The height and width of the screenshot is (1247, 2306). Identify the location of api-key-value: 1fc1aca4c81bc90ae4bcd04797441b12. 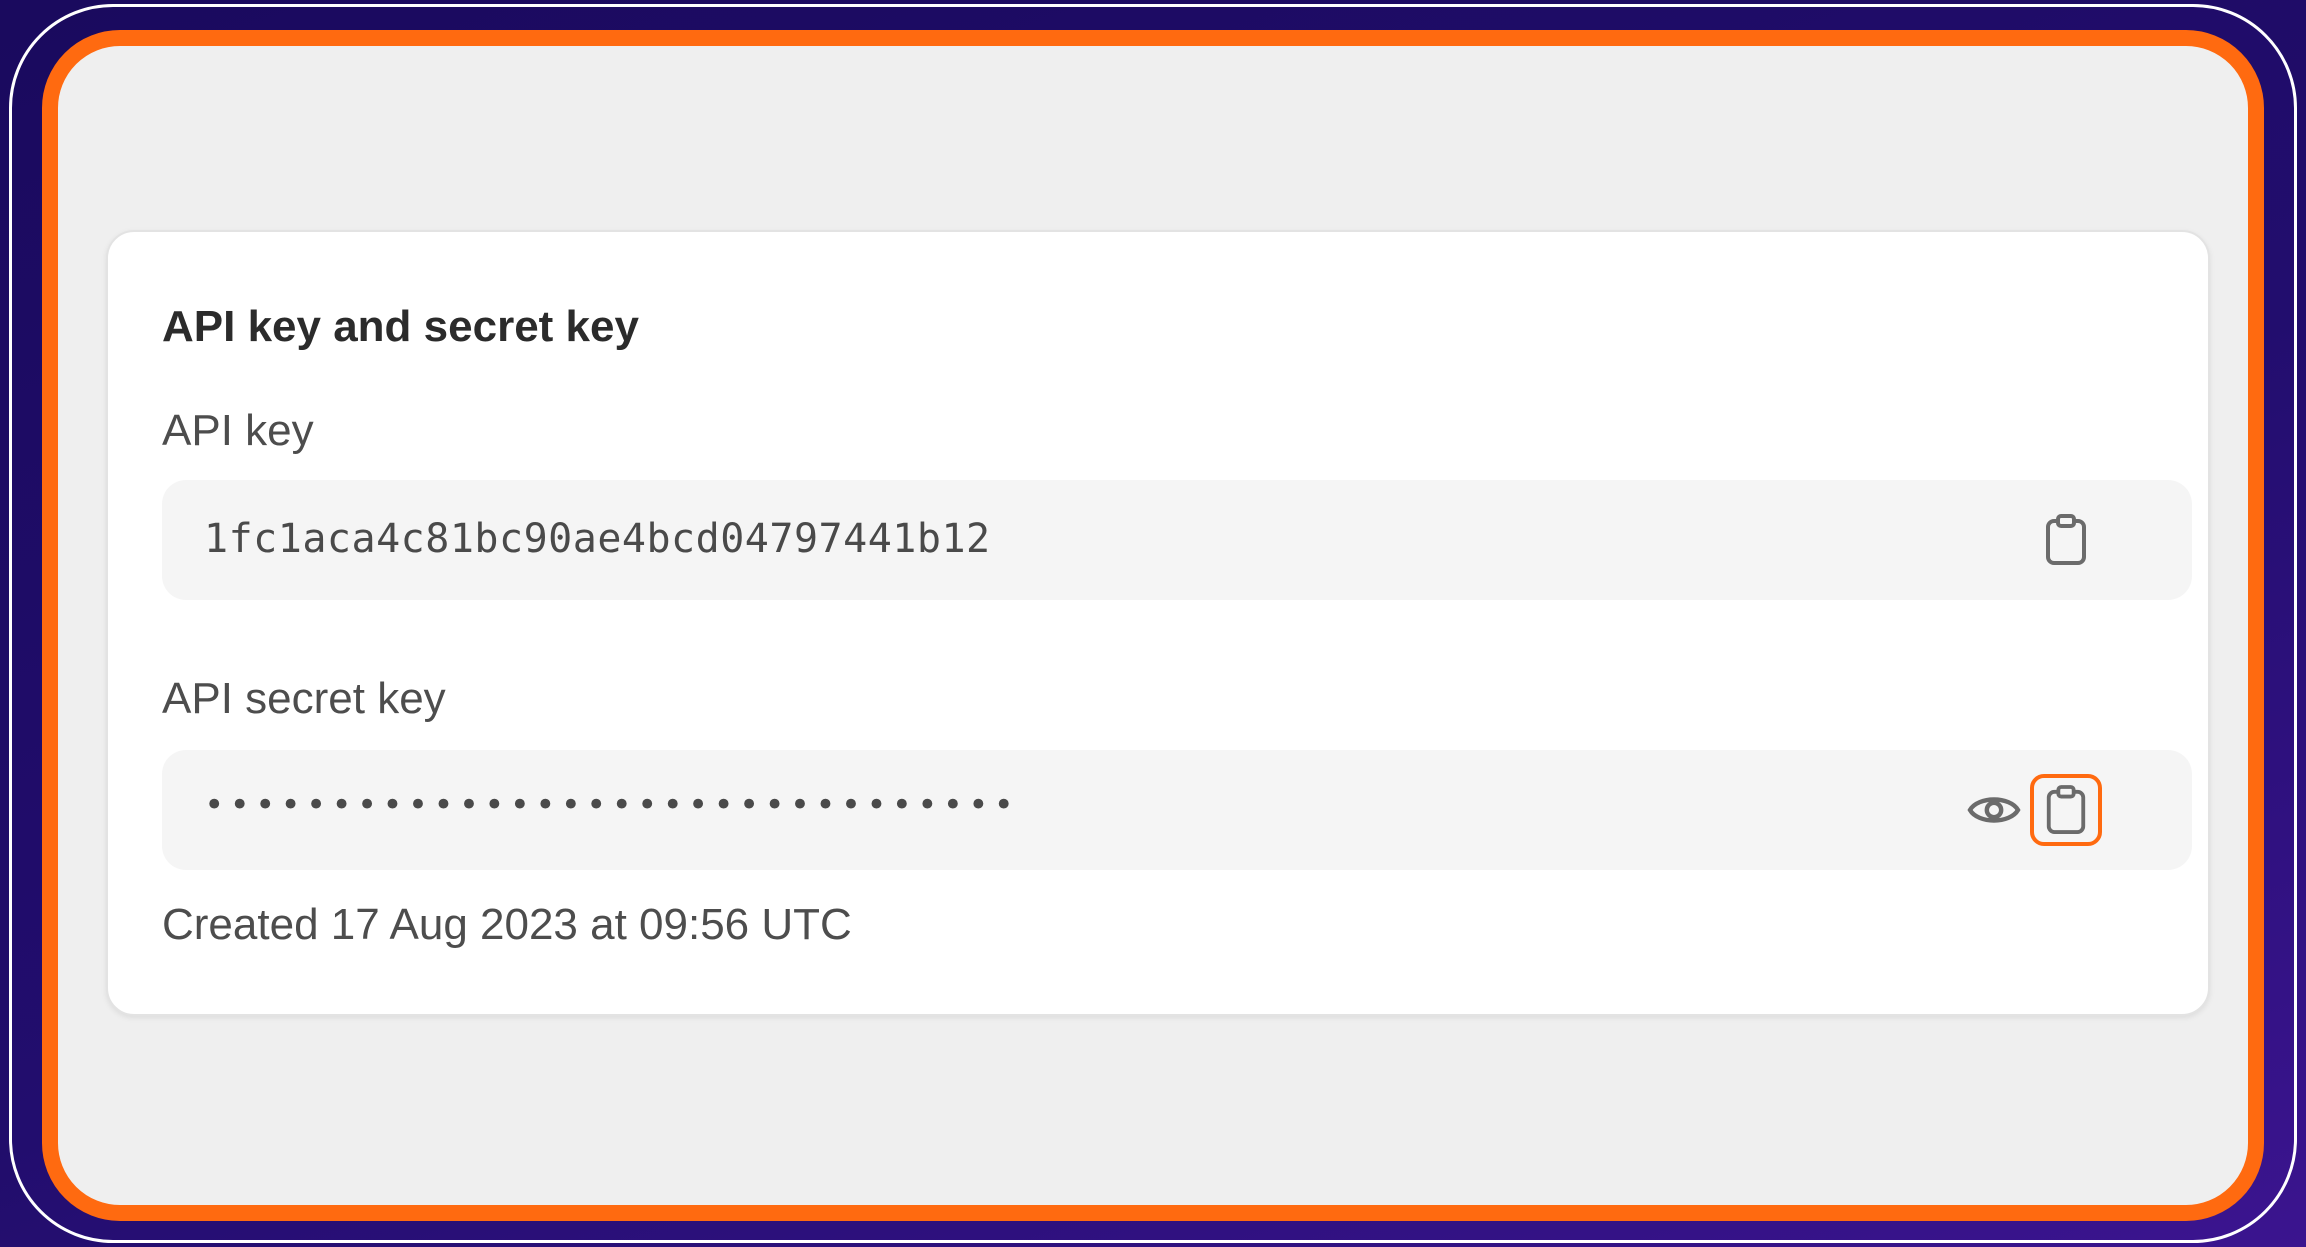
(597, 539).